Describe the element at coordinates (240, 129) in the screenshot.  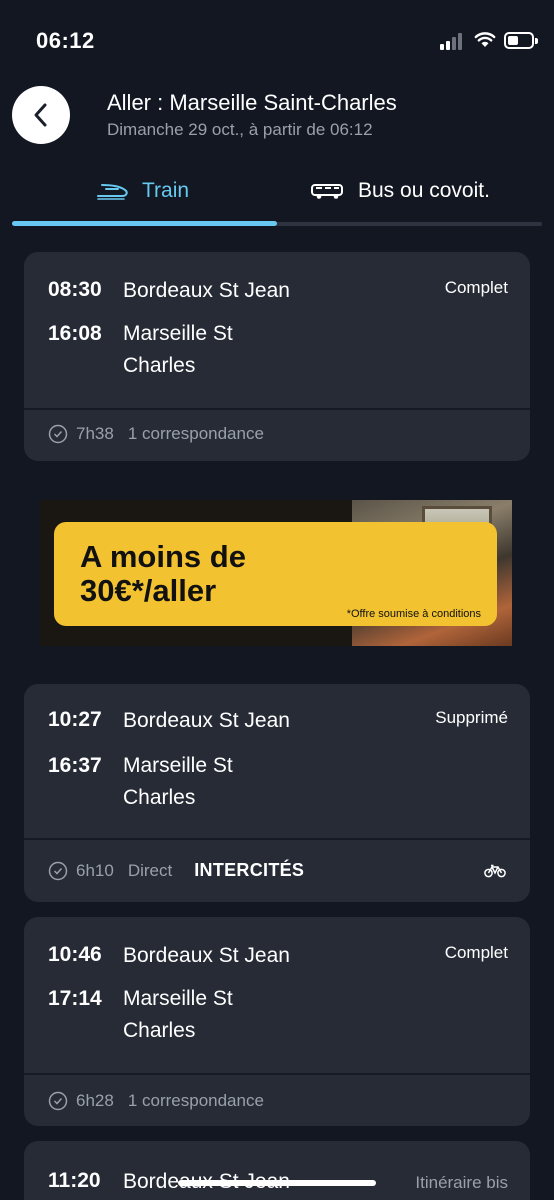
I see `page-subtitle: Dimanche 29 oct., à partir de 06:12` at that location.